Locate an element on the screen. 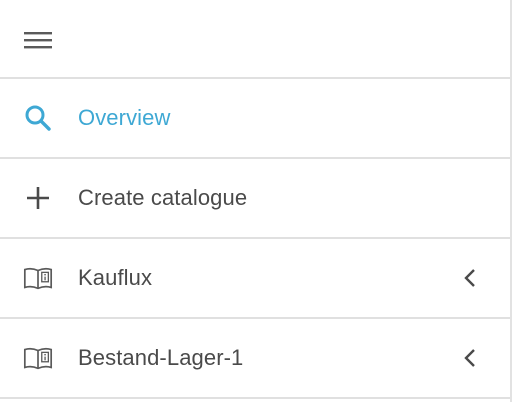  sidebar-item-label: Kauflux is located at coordinates (115, 277).